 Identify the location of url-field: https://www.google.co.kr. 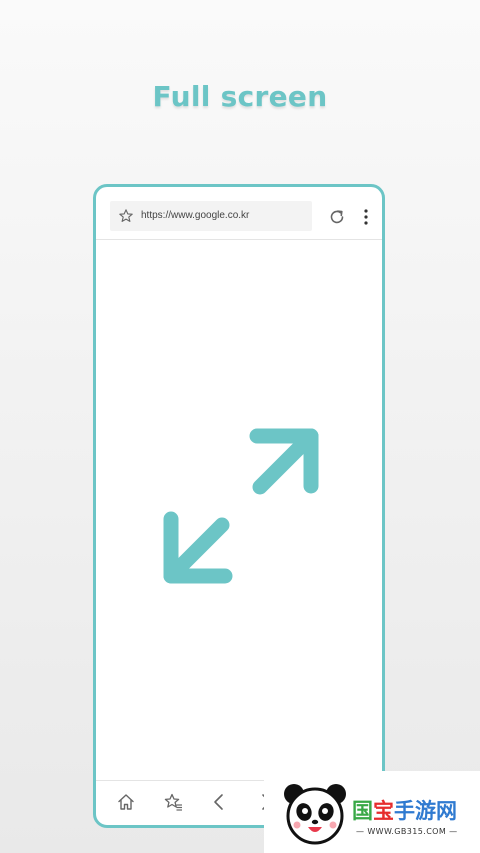
(211, 216).